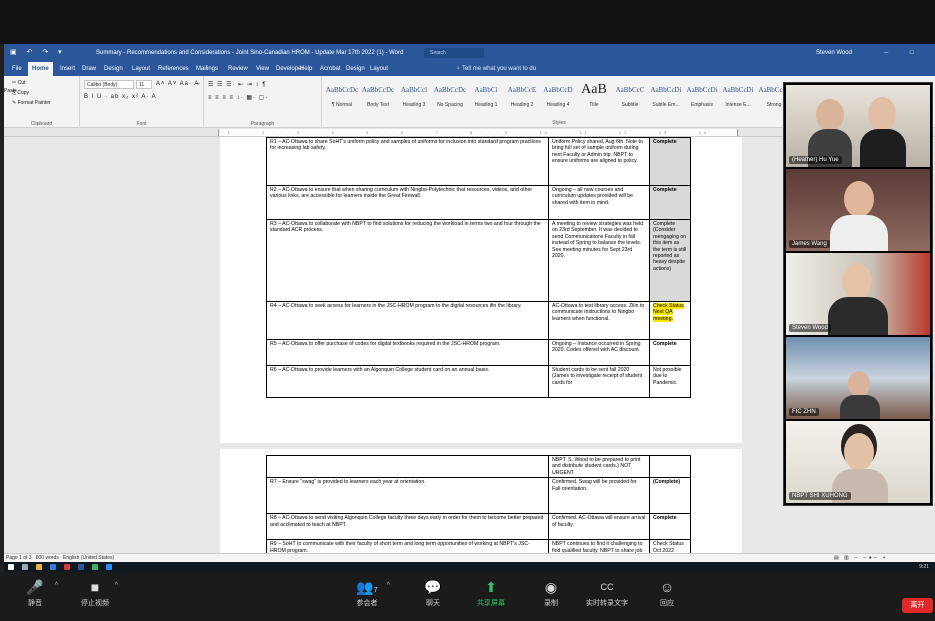  What do you see at coordinates (667, 596) in the screenshot?
I see `reactions-button: ☺ 回应` at bounding box center [667, 596].